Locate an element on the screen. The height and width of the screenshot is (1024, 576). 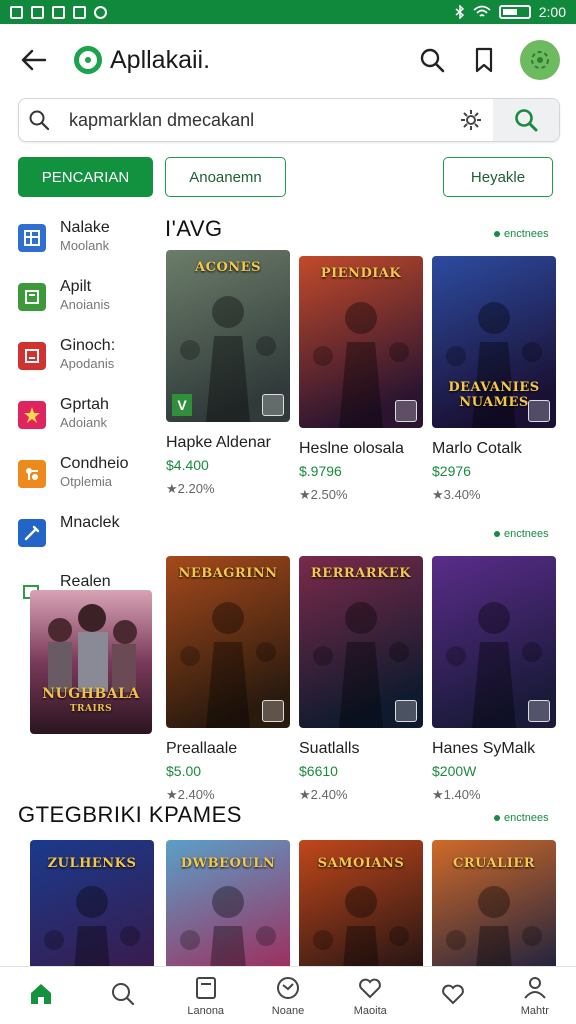
sidebar-item-label: Nalake is located at coordinates (85, 227).